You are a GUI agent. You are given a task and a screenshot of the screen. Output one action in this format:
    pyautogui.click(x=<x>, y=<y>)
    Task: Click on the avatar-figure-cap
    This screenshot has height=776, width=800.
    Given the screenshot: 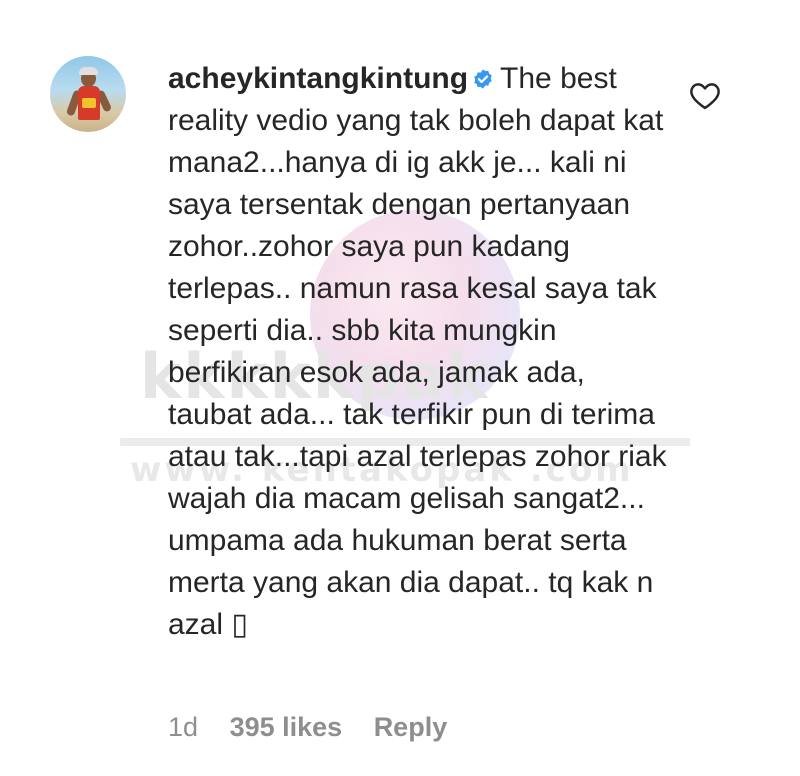 What is the action you would take?
    pyautogui.click(x=88, y=71)
    